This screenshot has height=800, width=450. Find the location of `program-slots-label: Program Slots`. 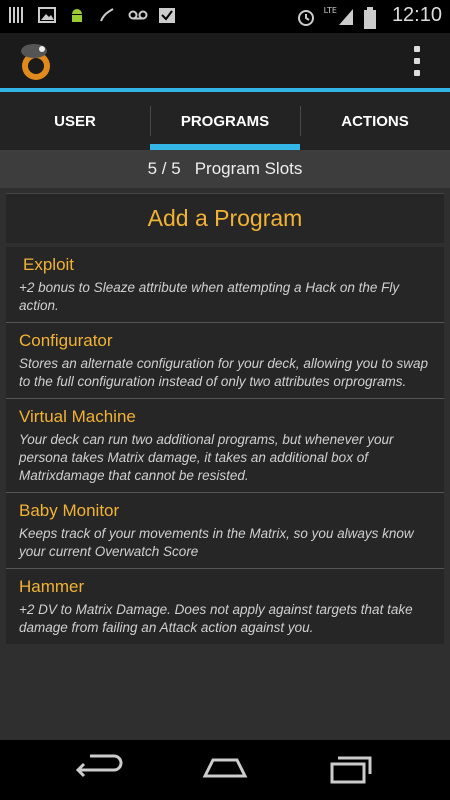

program-slots-label: Program Slots is located at coordinates (248, 168).